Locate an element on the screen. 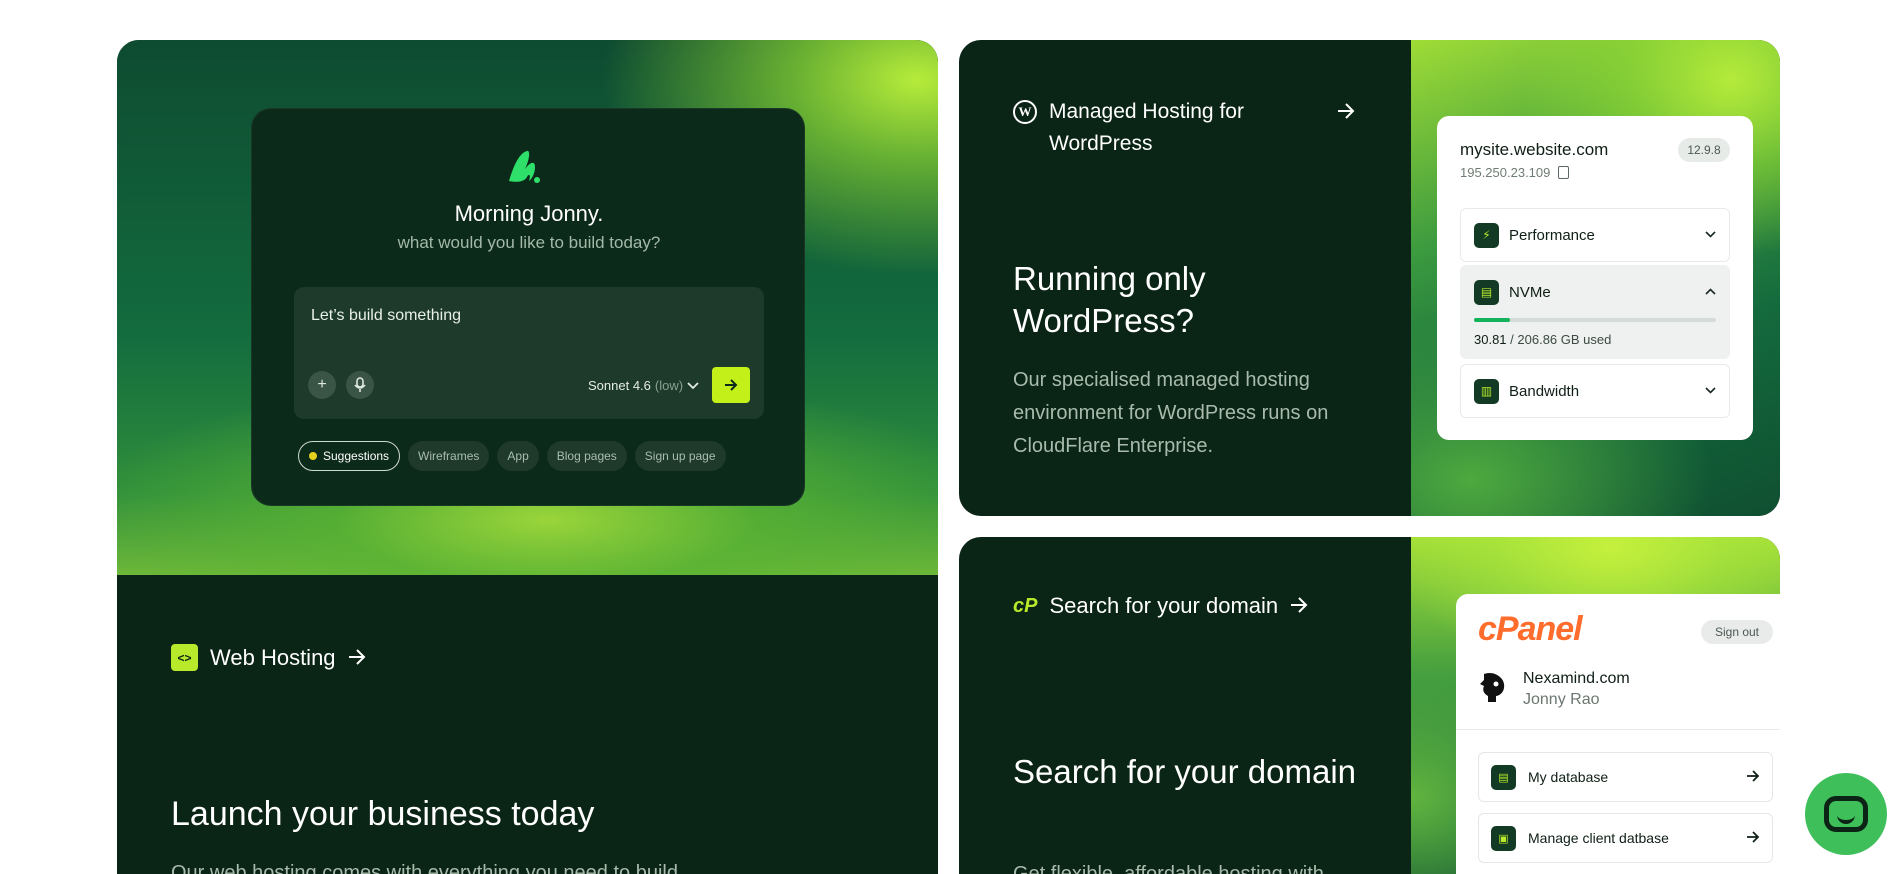 This screenshot has width=1890, height=874. greeting-subtitle: what would you like to build today? is located at coordinates (529, 242).